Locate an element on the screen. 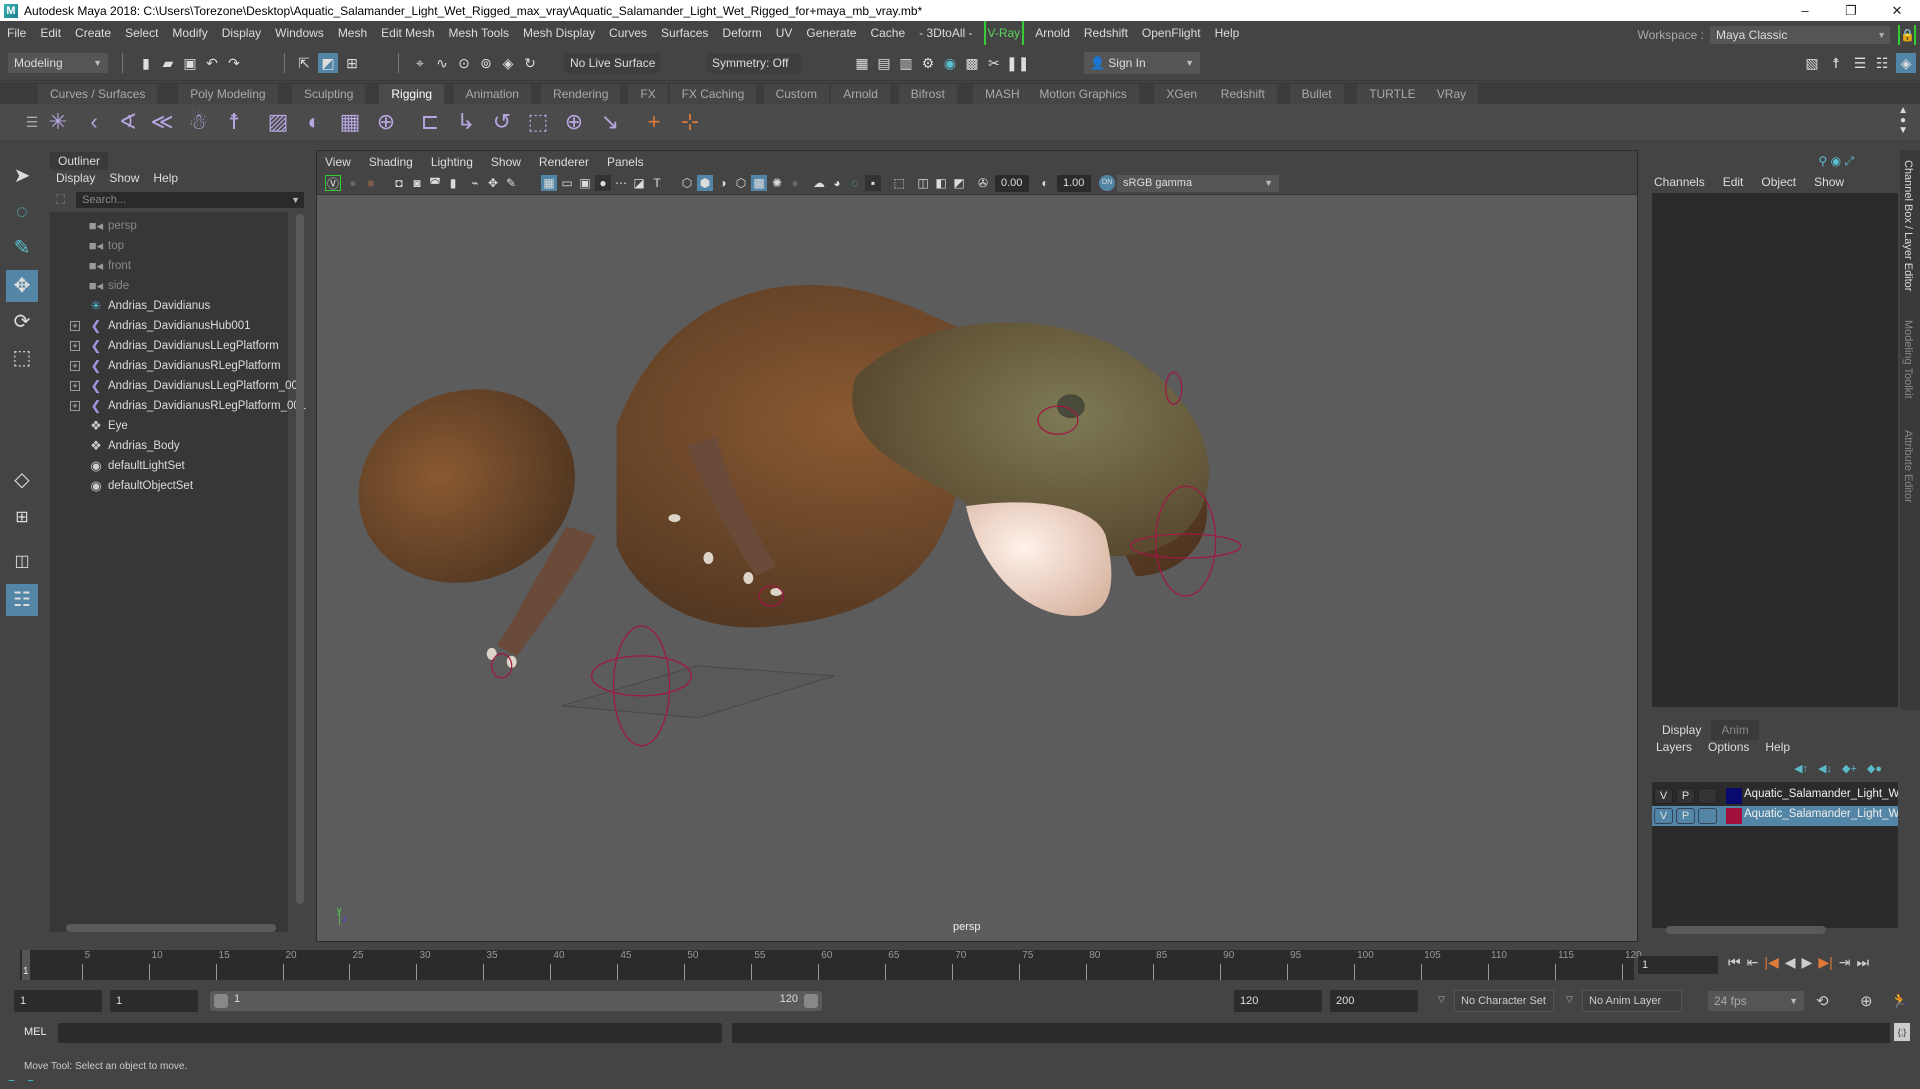  xray-joints-icon: ◧ is located at coordinates (941, 183).